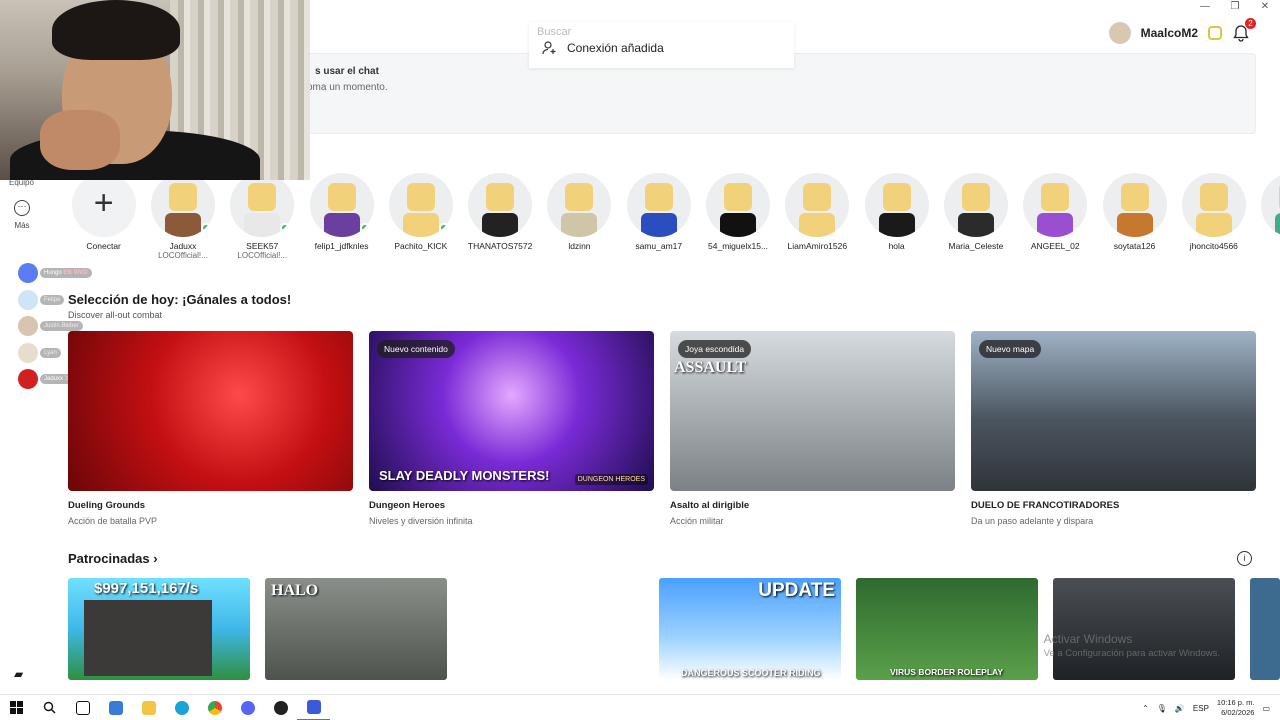  What do you see at coordinates (181, 707) in the screenshot?
I see `edge-icon` at bounding box center [181, 707].